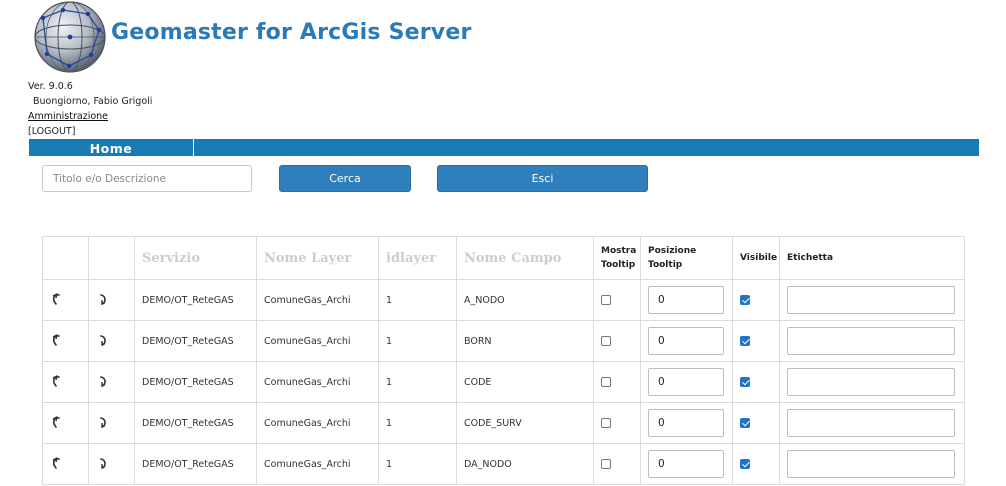 This screenshot has height=486, width=1006. Describe the element at coordinates (345, 178) in the screenshot. I see `search-button: Cerca` at that location.